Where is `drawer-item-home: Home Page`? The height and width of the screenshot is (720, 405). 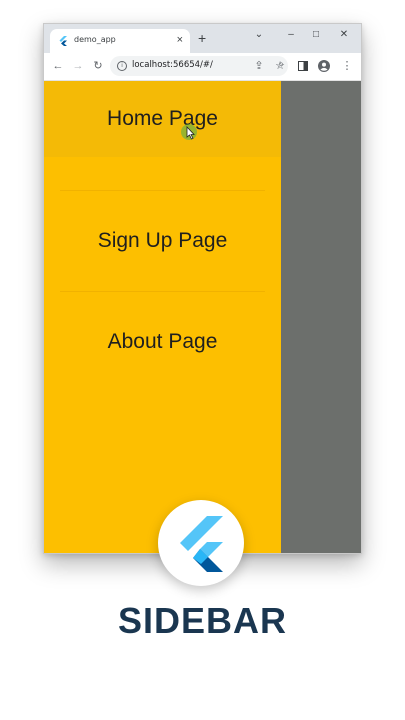
drawer-item-home: Home Page is located at coordinates (162, 119).